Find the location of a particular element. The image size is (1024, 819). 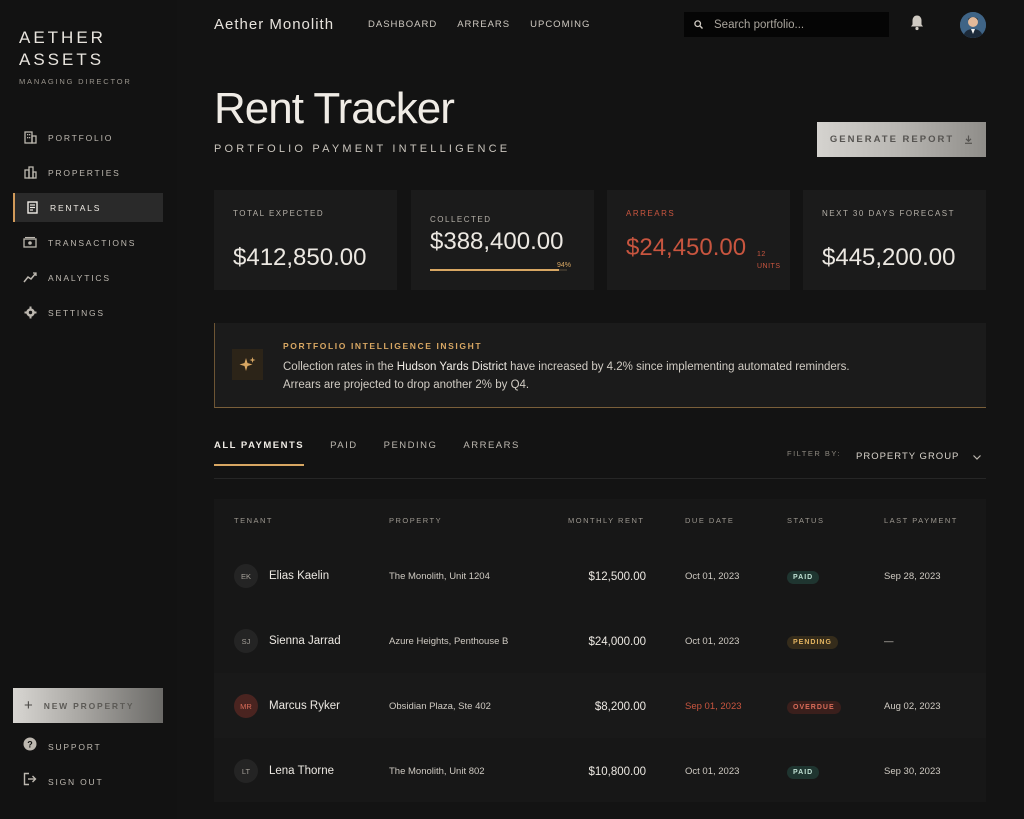

city-icon is located at coordinates (30, 173).